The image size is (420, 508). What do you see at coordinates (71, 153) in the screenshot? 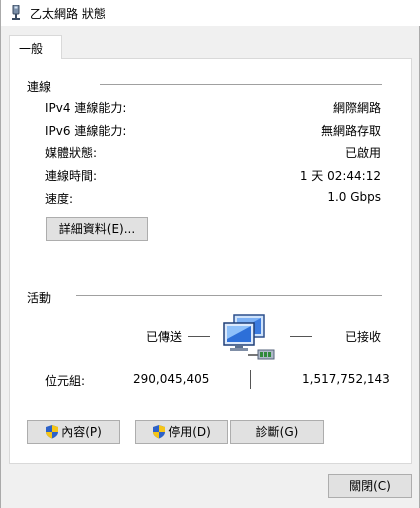
I see `media-state-label: 媒體狀態:` at bounding box center [71, 153].